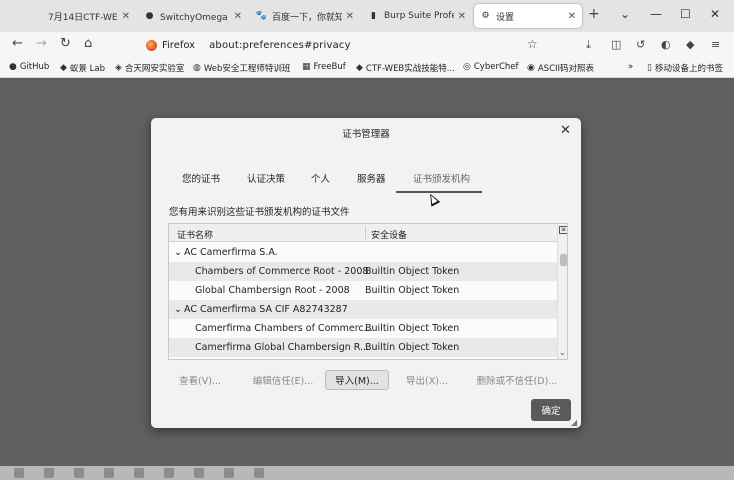 This screenshot has height=480, width=734. What do you see at coordinates (715, 14) in the screenshot?
I see `window-close-button: ✕` at bounding box center [715, 14].